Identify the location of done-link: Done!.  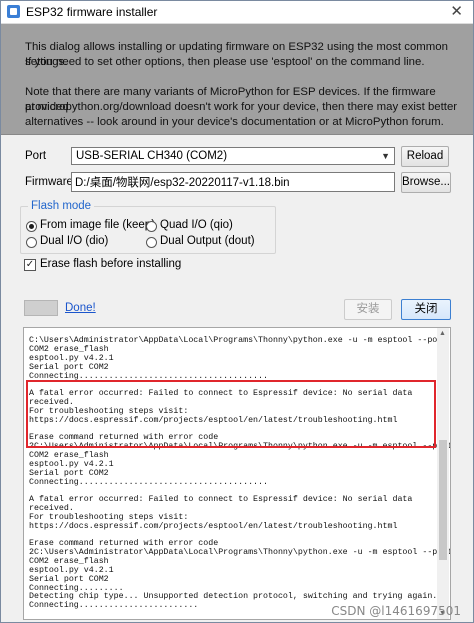
(80, 308).